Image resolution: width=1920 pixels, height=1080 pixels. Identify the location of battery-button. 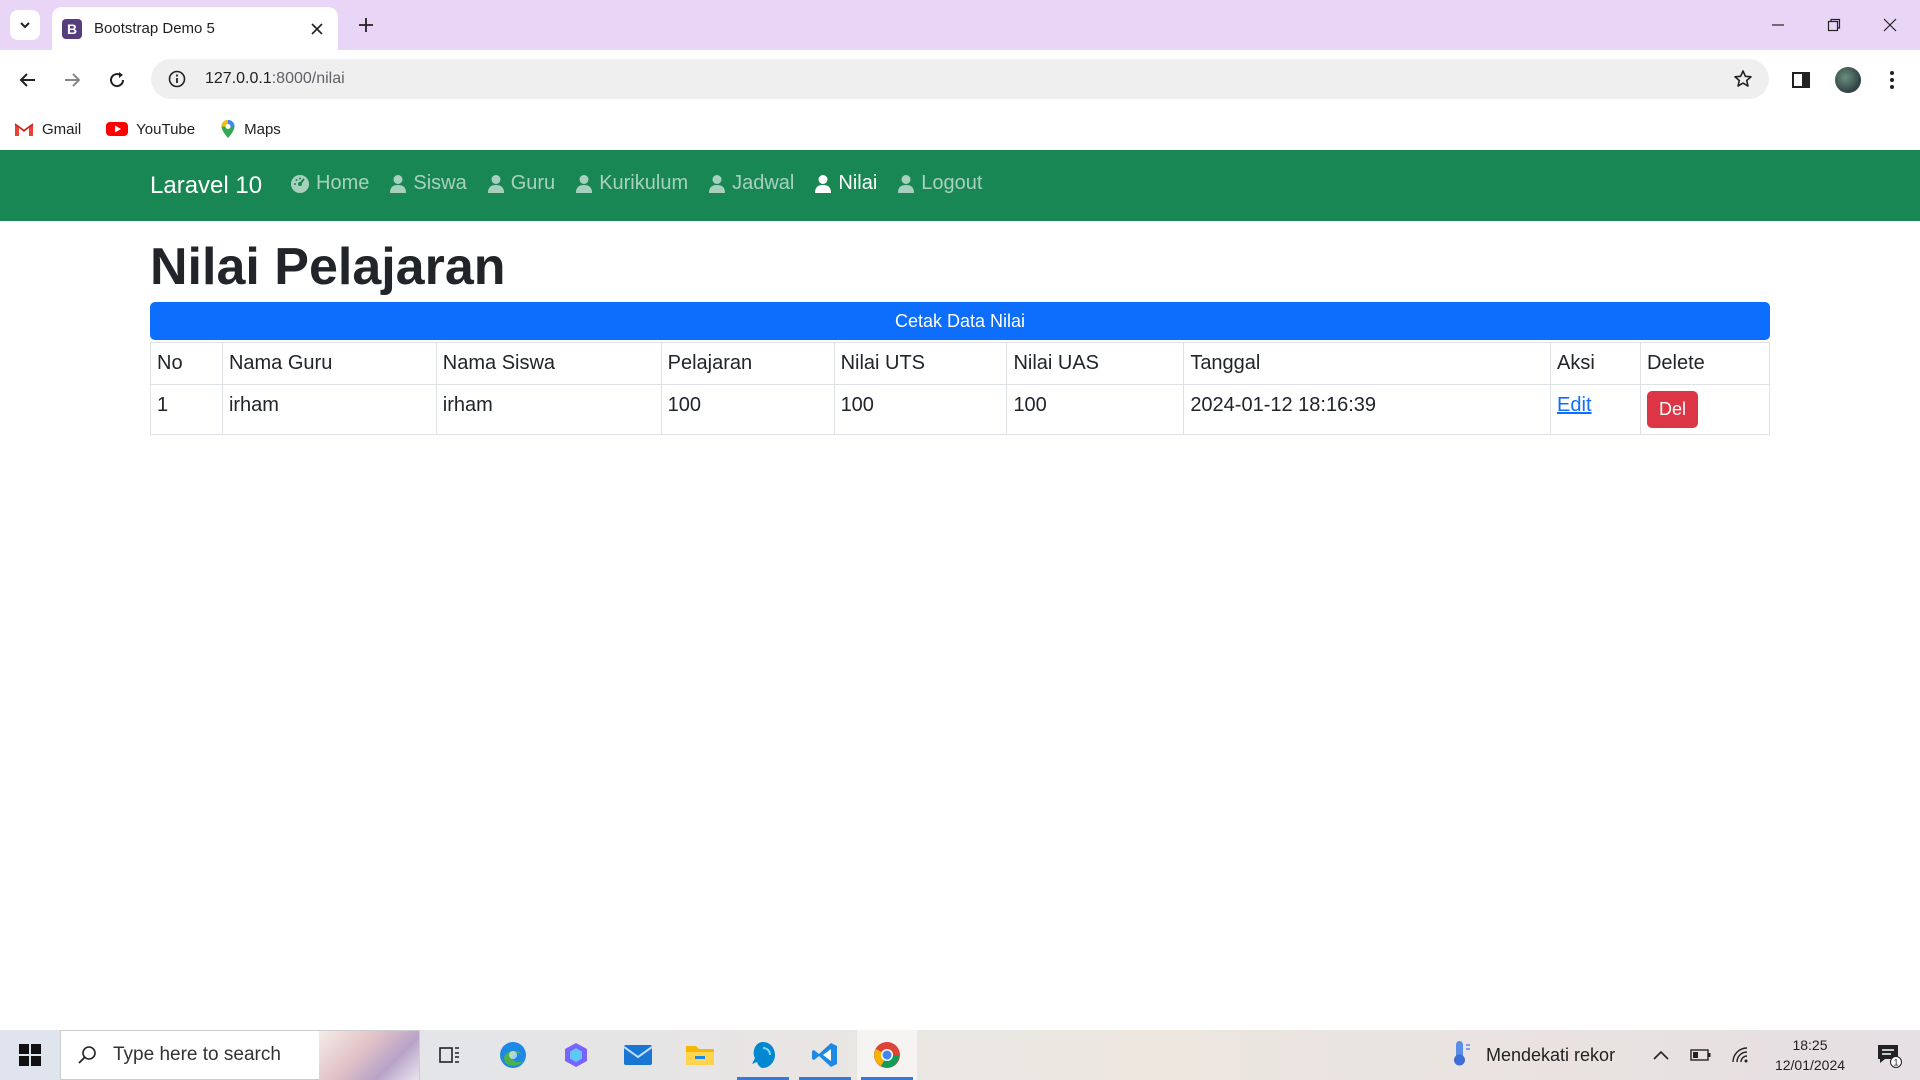
(1701, 1055).